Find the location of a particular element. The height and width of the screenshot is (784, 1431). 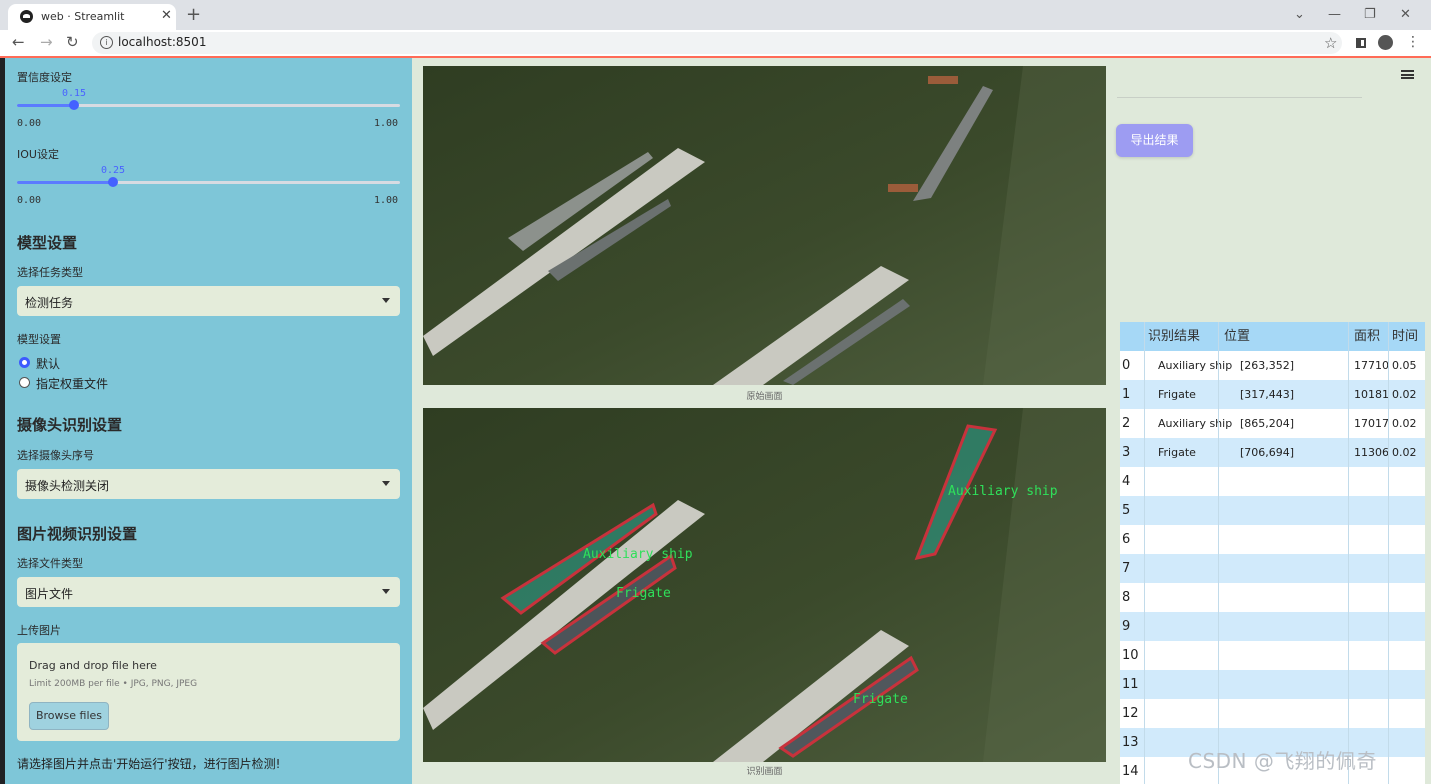

table-cell-pos: [706,694] is located at coordinates (1267, 452).